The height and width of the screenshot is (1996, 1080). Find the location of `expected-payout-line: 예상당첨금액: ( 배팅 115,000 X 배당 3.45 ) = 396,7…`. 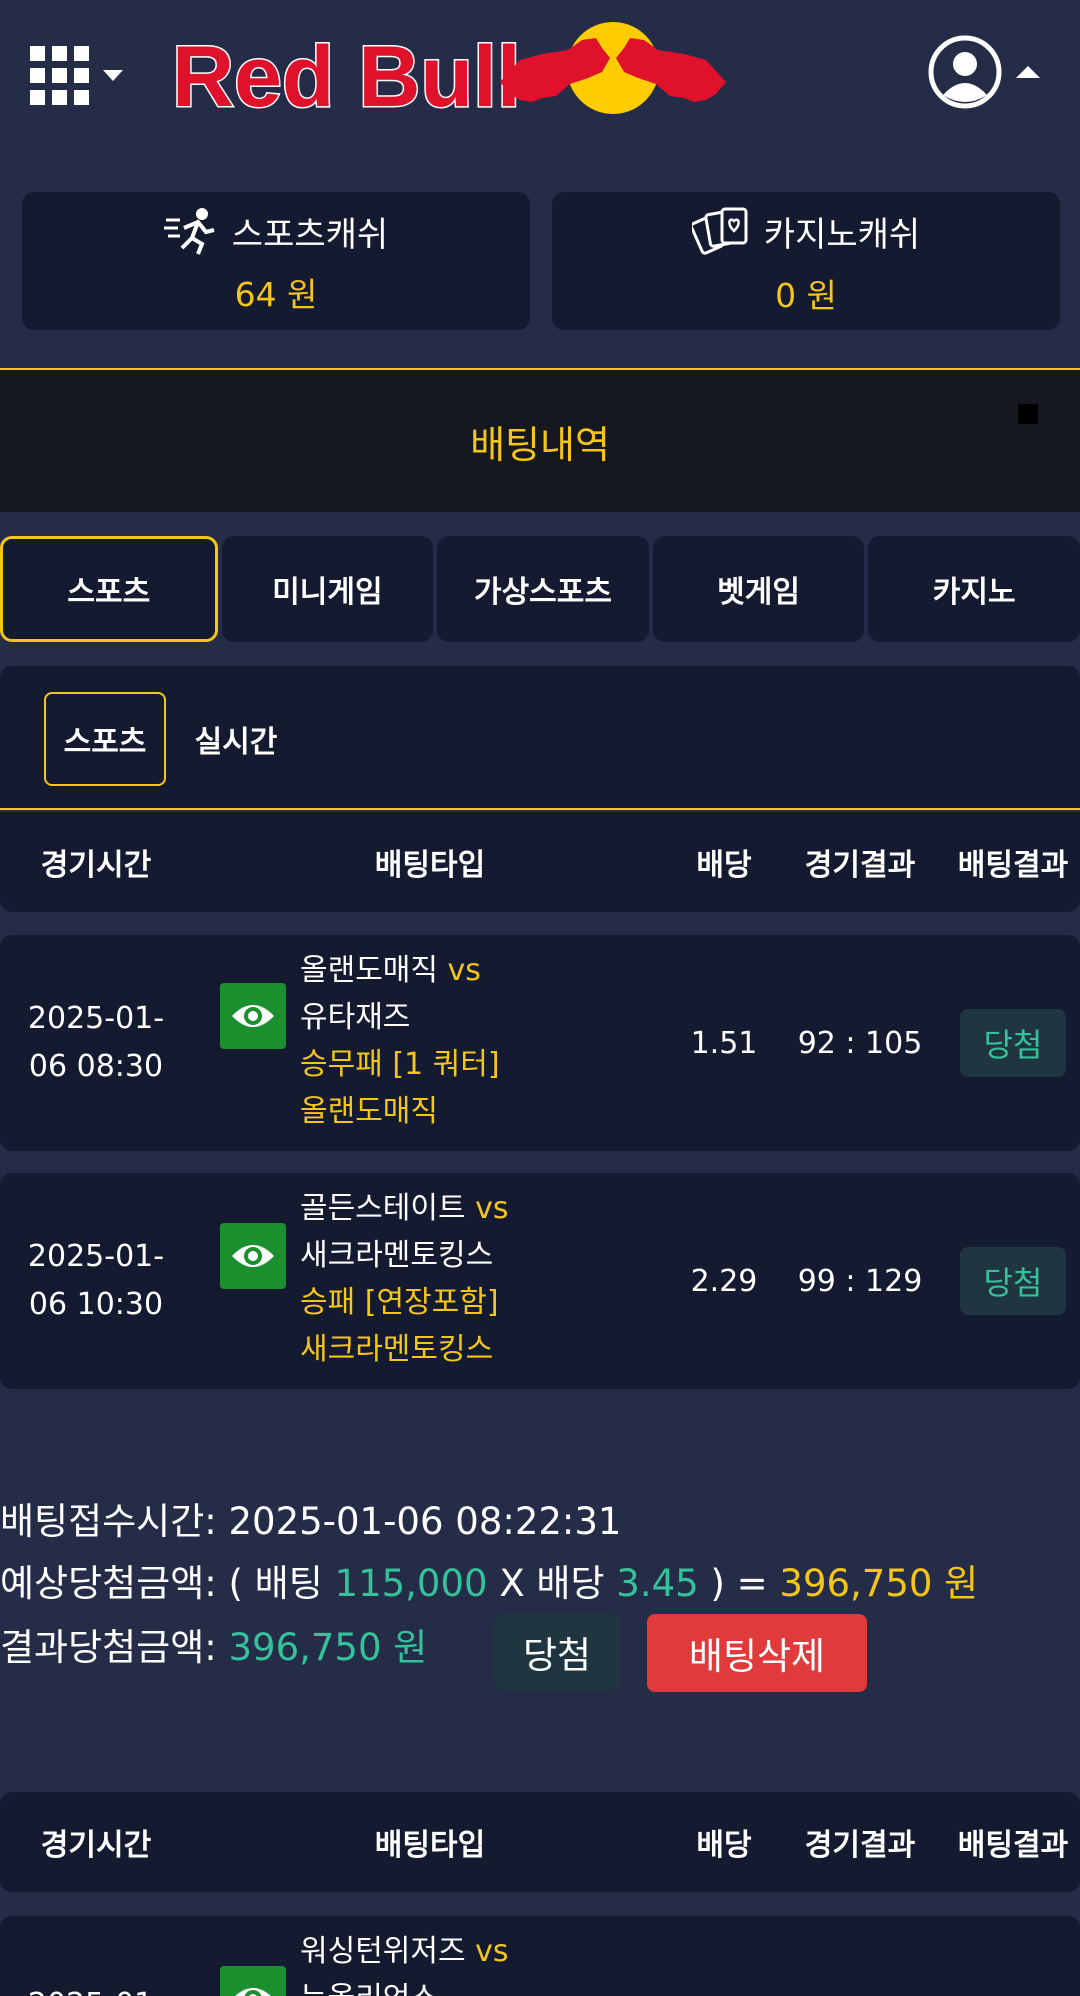

expected-payout-line: 예상당첨금액: ( 배팅 115,000 X 배당 3.45 ) = 396,7… is located at coordinates (489, 1584).